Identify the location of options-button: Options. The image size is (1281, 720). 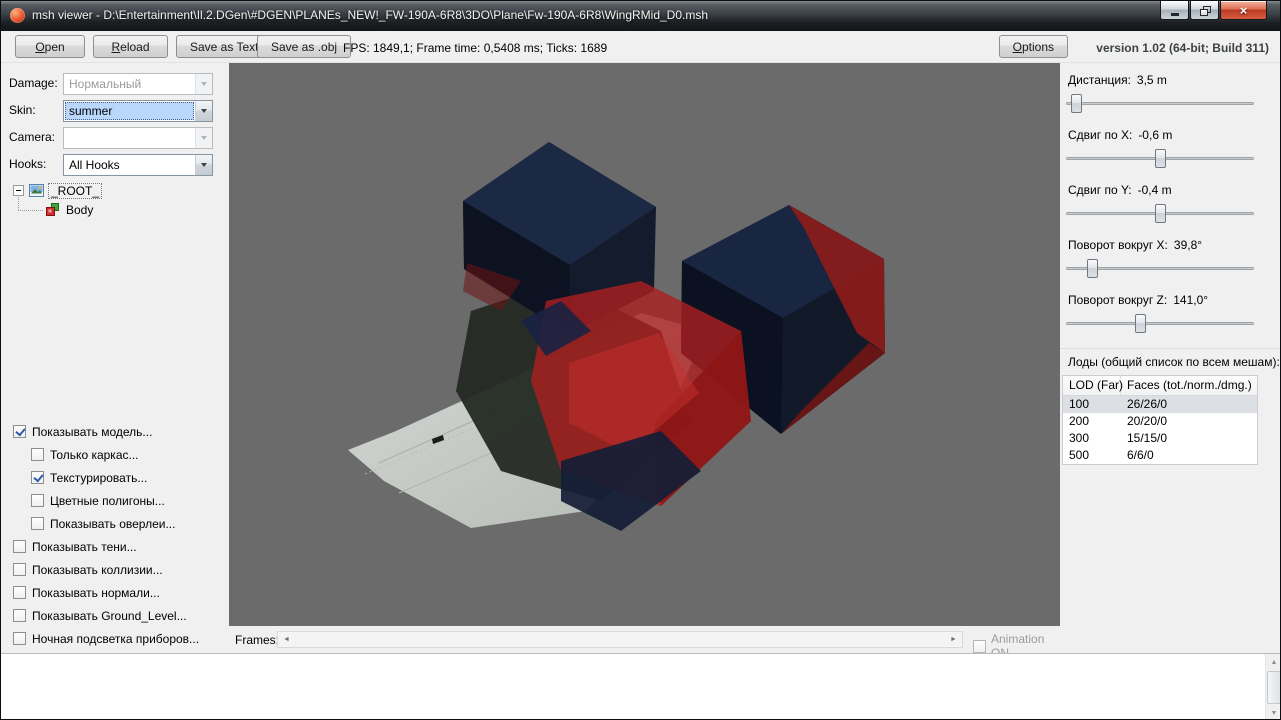
(1033, 46).